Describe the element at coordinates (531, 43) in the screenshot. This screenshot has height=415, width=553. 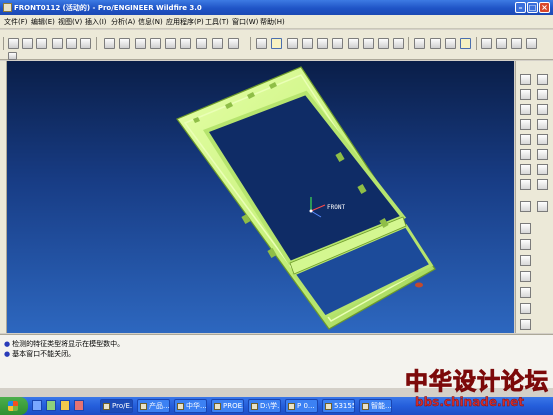
I see `coordinate-systems-icon` at that location.